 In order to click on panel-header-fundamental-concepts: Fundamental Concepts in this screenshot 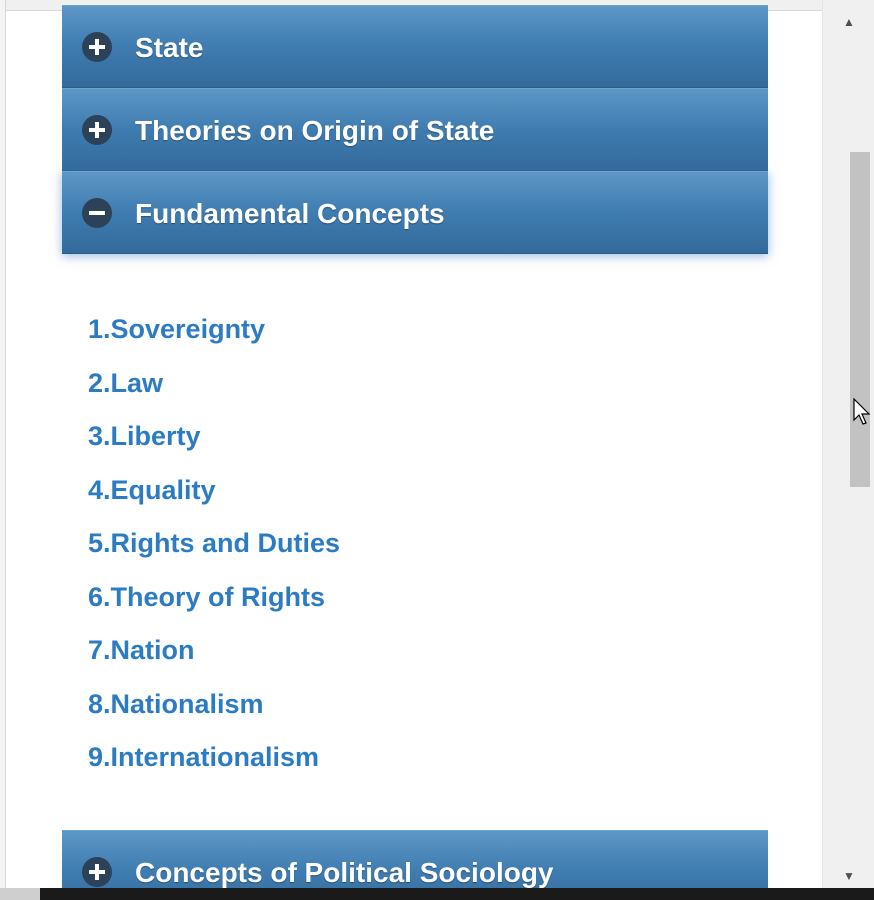, I will do `click(415, 212)`.